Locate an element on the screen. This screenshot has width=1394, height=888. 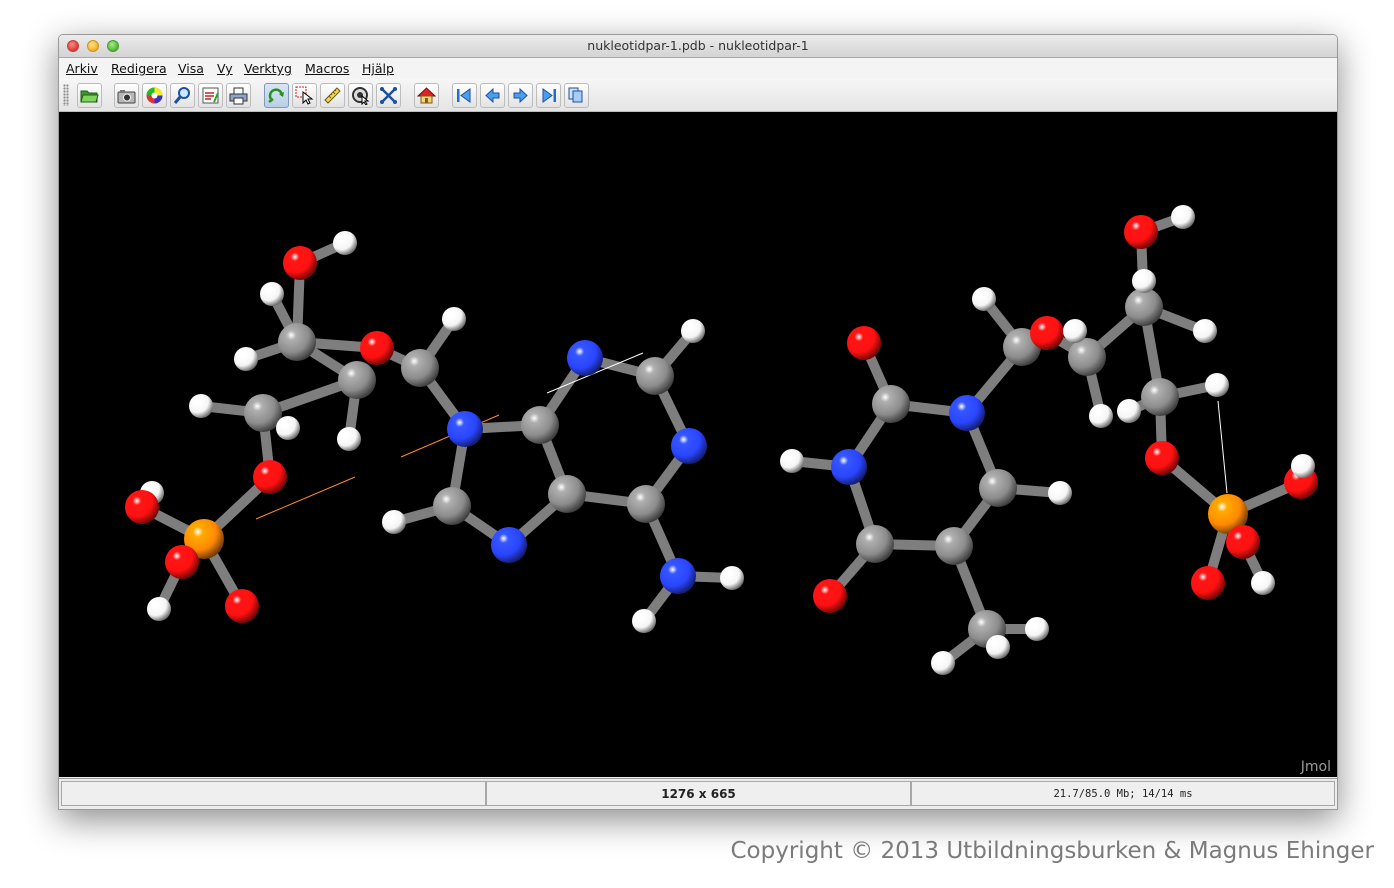
first-frame-button is located at coordinates (464, 95).